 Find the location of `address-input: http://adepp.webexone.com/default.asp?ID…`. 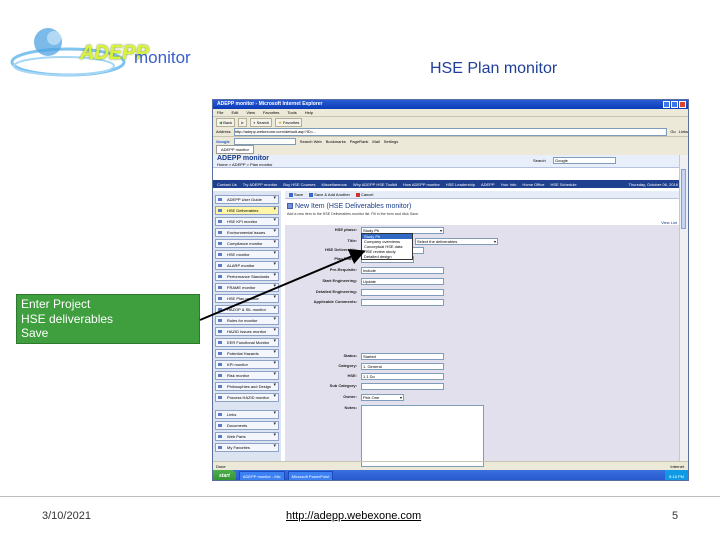

address-input: http://adepp.webexone.com/default.asp?ID… is located at coordinates (450, 131).